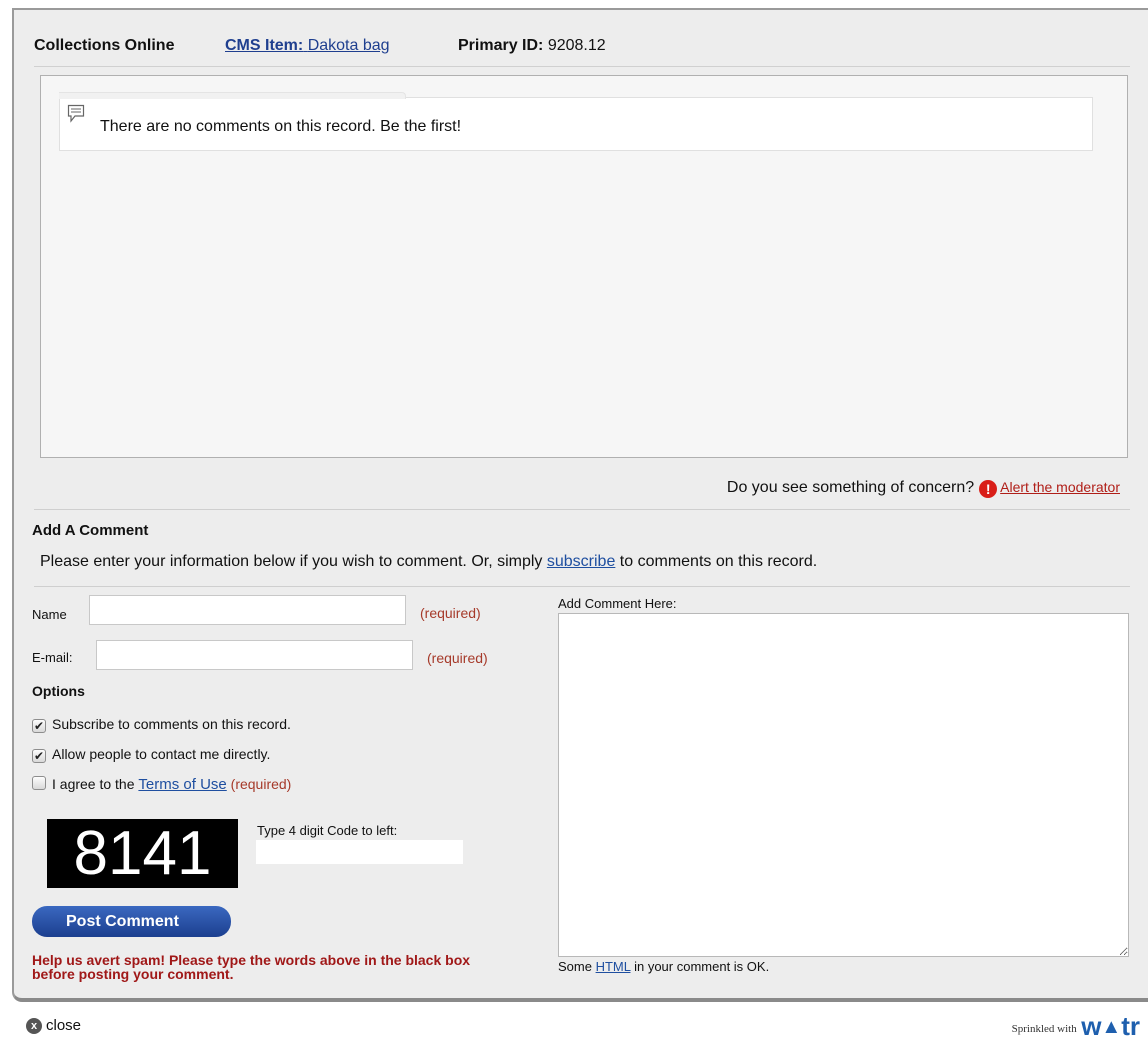 The height and width of the screenshot is (1051, 1148). I want to click on name-label: Name, so click(49, 614).